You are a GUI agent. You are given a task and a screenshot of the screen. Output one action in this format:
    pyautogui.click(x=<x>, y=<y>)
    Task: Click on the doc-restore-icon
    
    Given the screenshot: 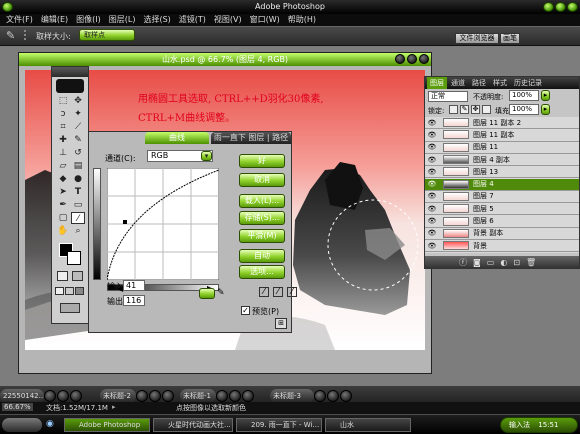 What is the action you would take?
    pyautogui.click(x=320, y=396)
    